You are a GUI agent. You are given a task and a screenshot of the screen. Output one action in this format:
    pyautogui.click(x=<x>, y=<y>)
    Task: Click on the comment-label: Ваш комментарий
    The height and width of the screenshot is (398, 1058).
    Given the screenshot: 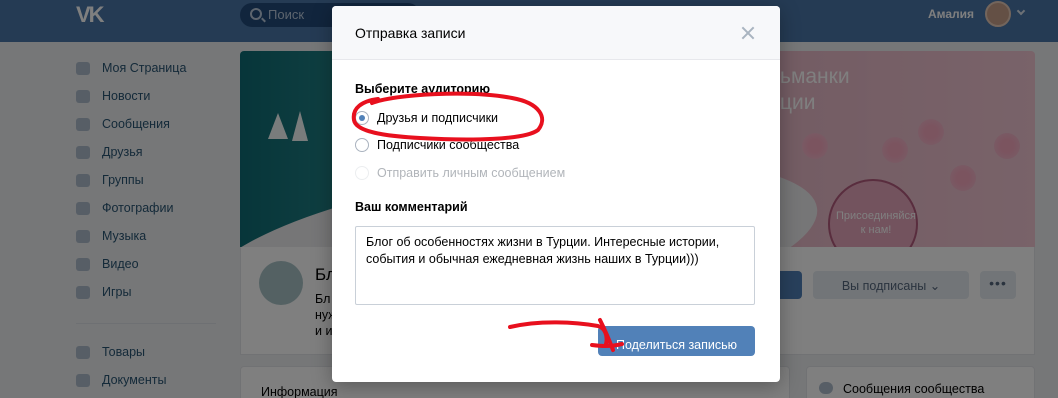 What is the action you would take?
    pyautogui.click(x=411, y=207)
    